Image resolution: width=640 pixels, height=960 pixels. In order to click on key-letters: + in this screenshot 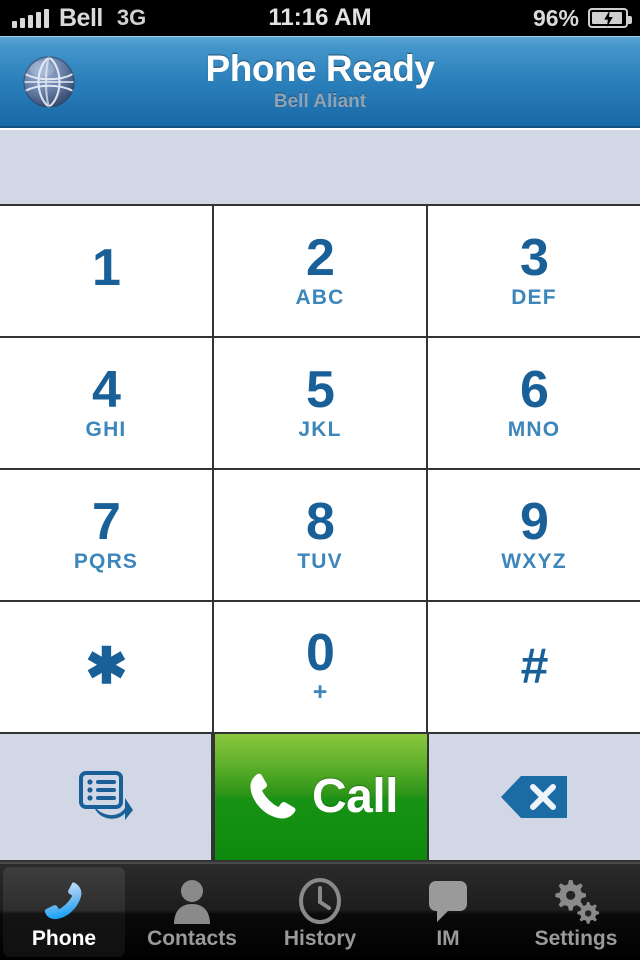, I will do `click(320, 692)`.